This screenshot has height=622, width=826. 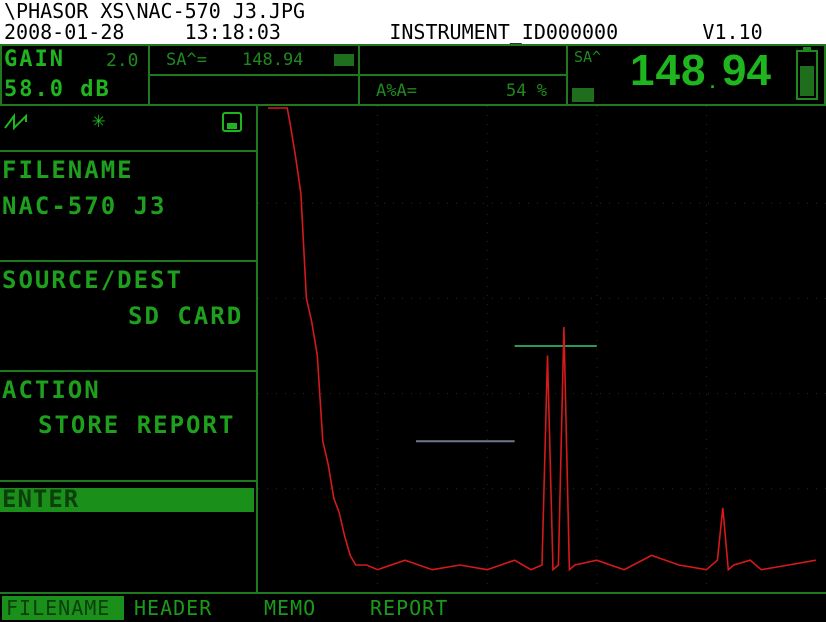 What do you see at coordinates (84, 206) in the screenshot?
I see `filename-value: NAC-570 J3` at bounding box center [84, 206].